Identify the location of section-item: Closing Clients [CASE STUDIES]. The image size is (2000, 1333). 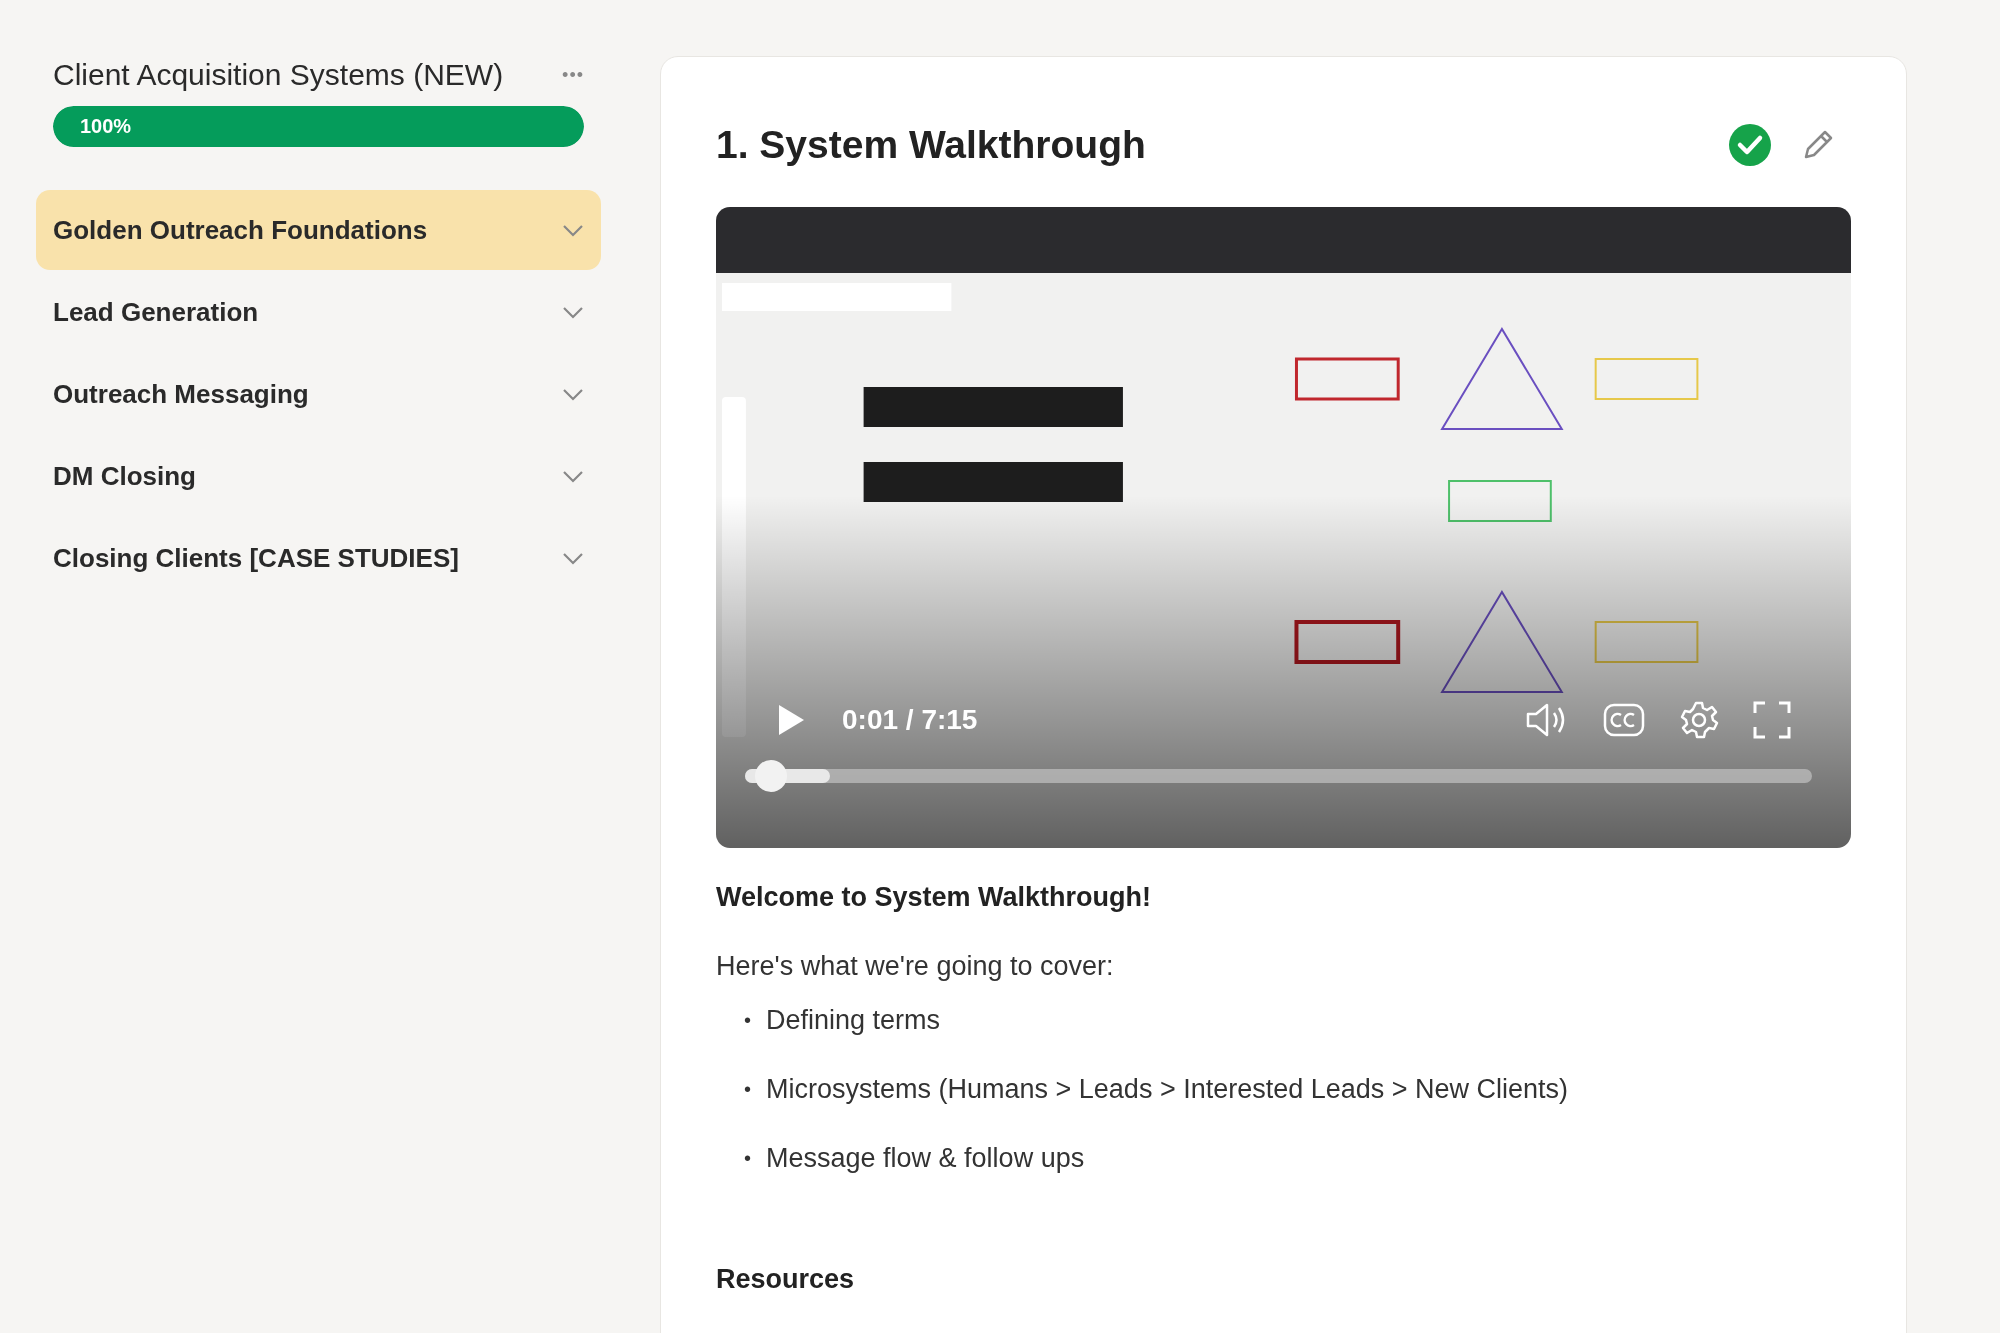
(318, 558).